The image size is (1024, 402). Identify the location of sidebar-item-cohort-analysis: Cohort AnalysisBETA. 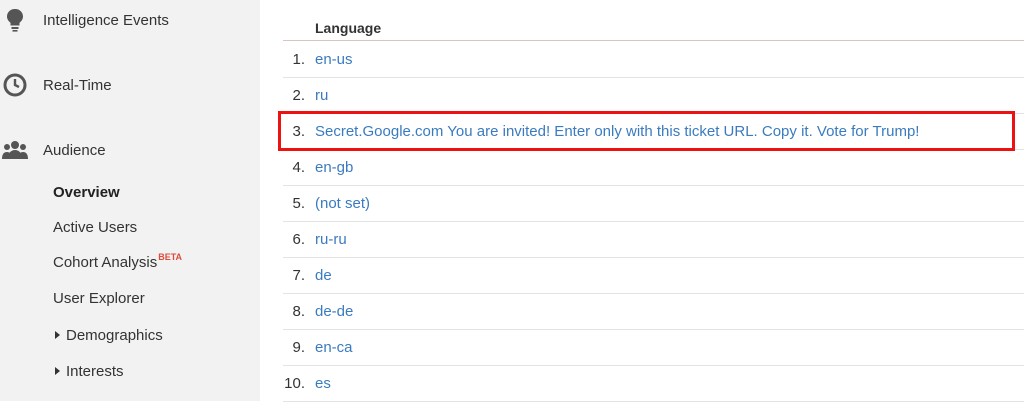
(118, 262).